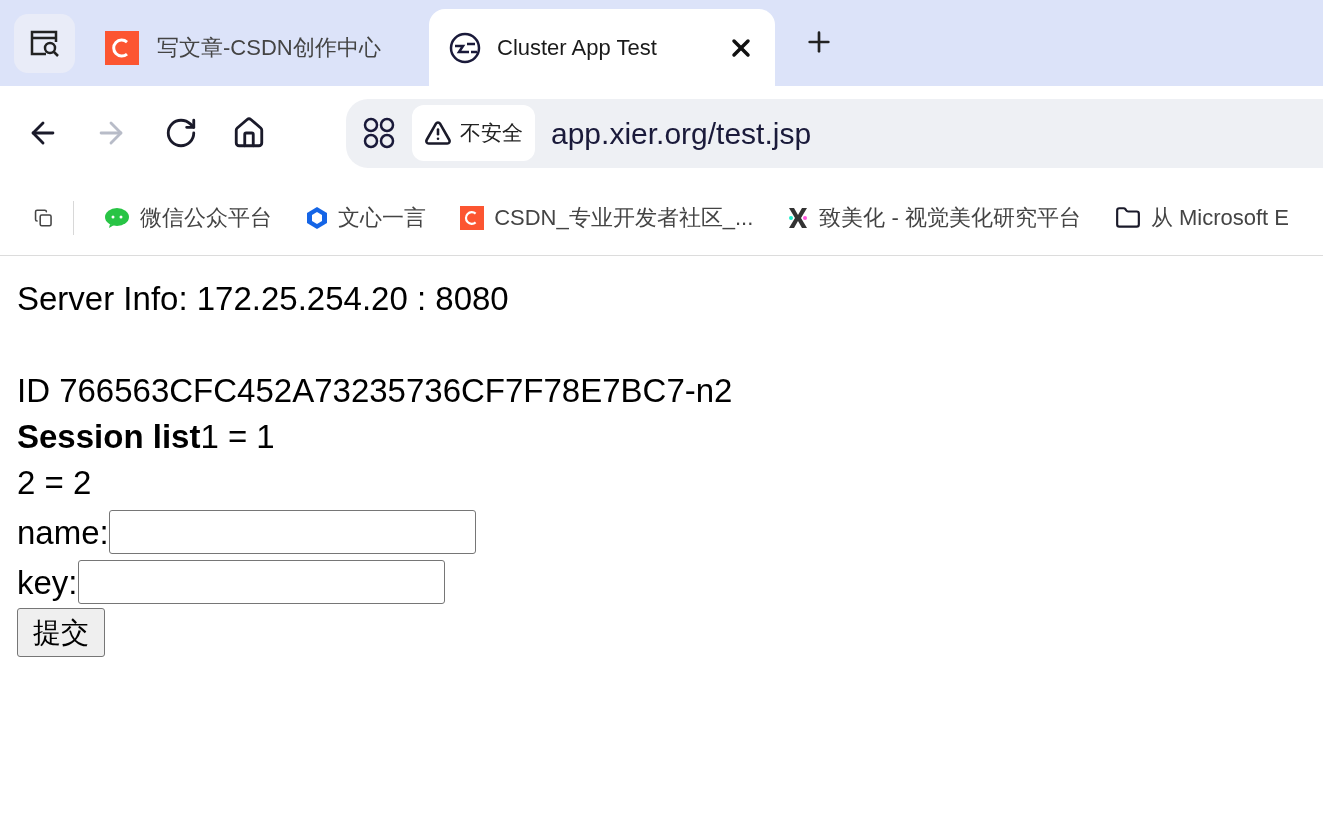 The width and height of the screenshot is (1323, 832). What do you see at coordinates (681, 133) in the screenshot?
I see `url-text: app.xier.org/test.jsp` at bounding box center [681, 133].